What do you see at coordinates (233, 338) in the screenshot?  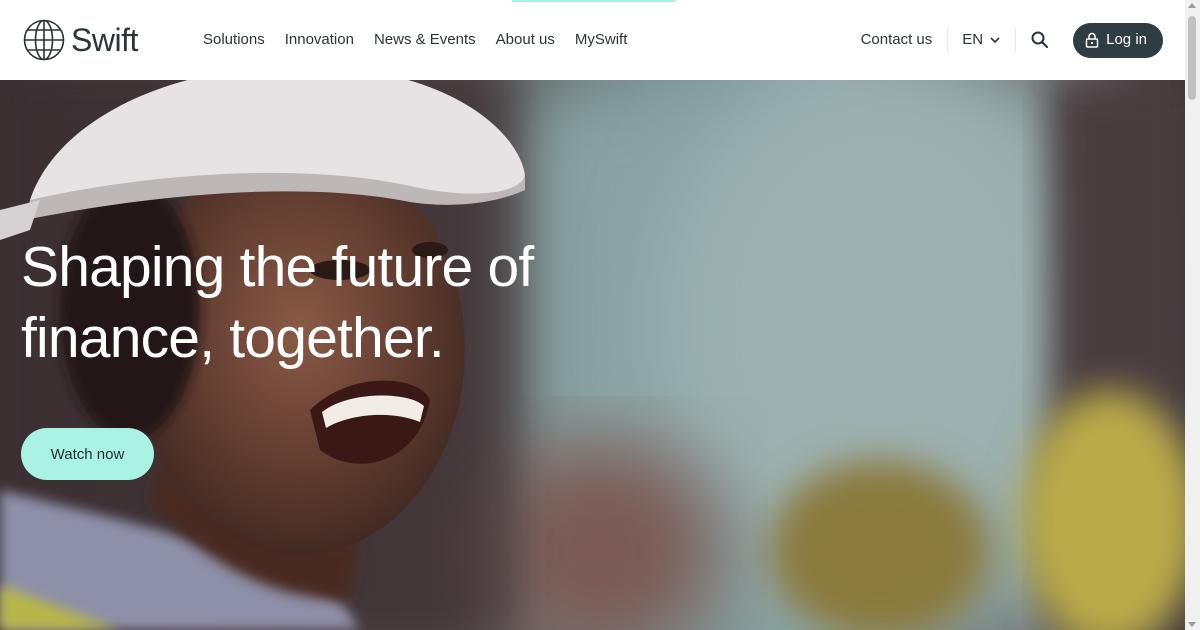 I see `hero-title-line-2: finance, together.` at bounding box center [233, 338].